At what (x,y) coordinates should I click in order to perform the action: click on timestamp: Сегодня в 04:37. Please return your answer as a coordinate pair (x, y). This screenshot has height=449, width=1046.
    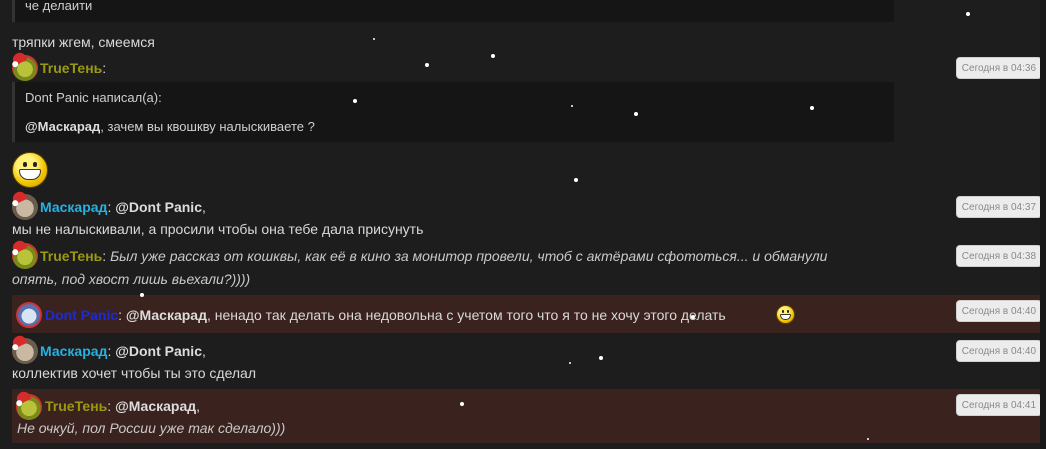
    Looking at the image, I should click on (998, 207).